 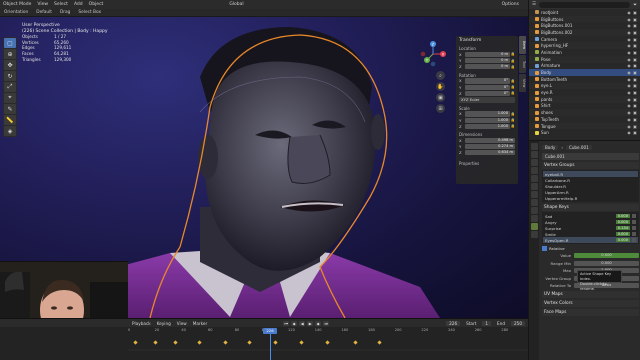 I want to click on end-frame-field: 250, so click(x=518, y=323).